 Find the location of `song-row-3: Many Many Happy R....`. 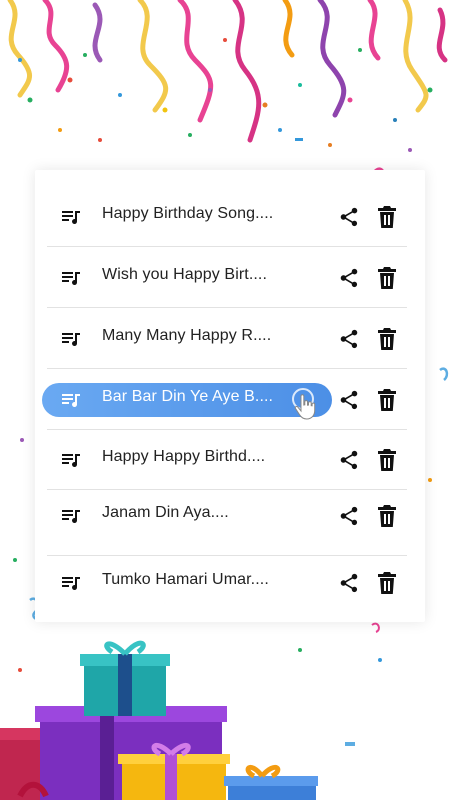

song-row-3: Many Many Happy R.... is located at coordinates (230, 339).